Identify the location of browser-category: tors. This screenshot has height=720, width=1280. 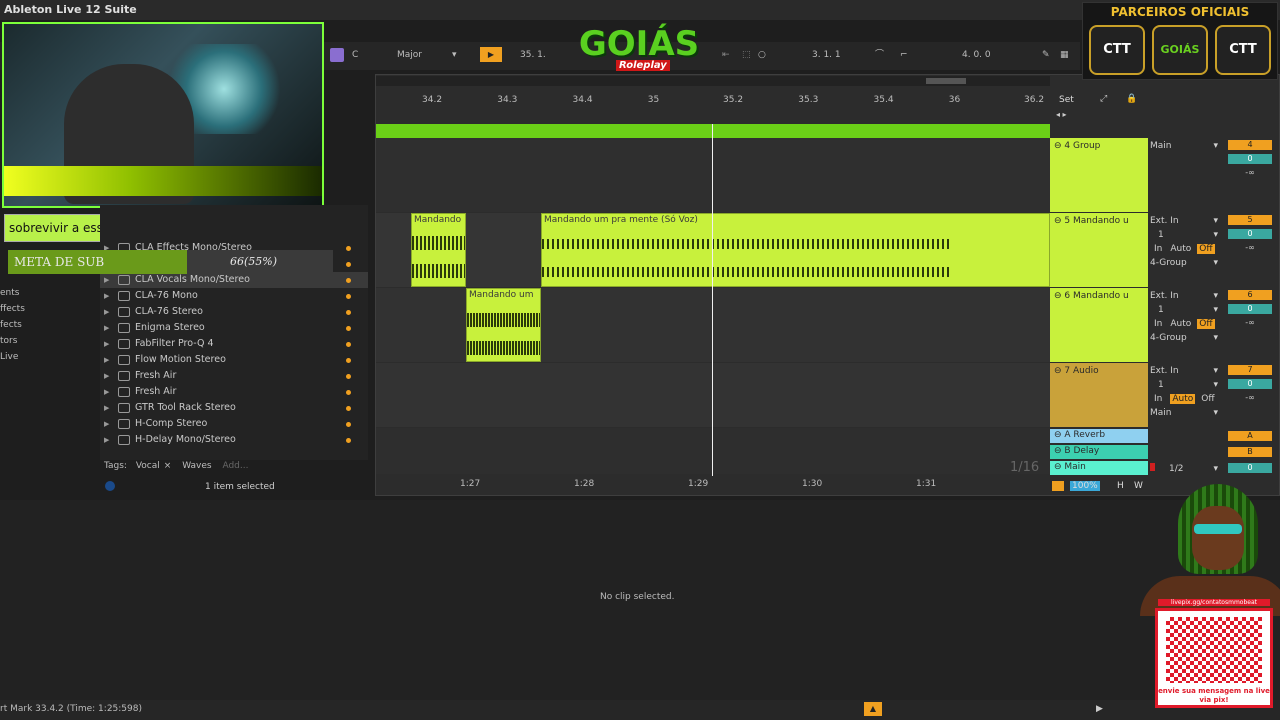
(8, 341).